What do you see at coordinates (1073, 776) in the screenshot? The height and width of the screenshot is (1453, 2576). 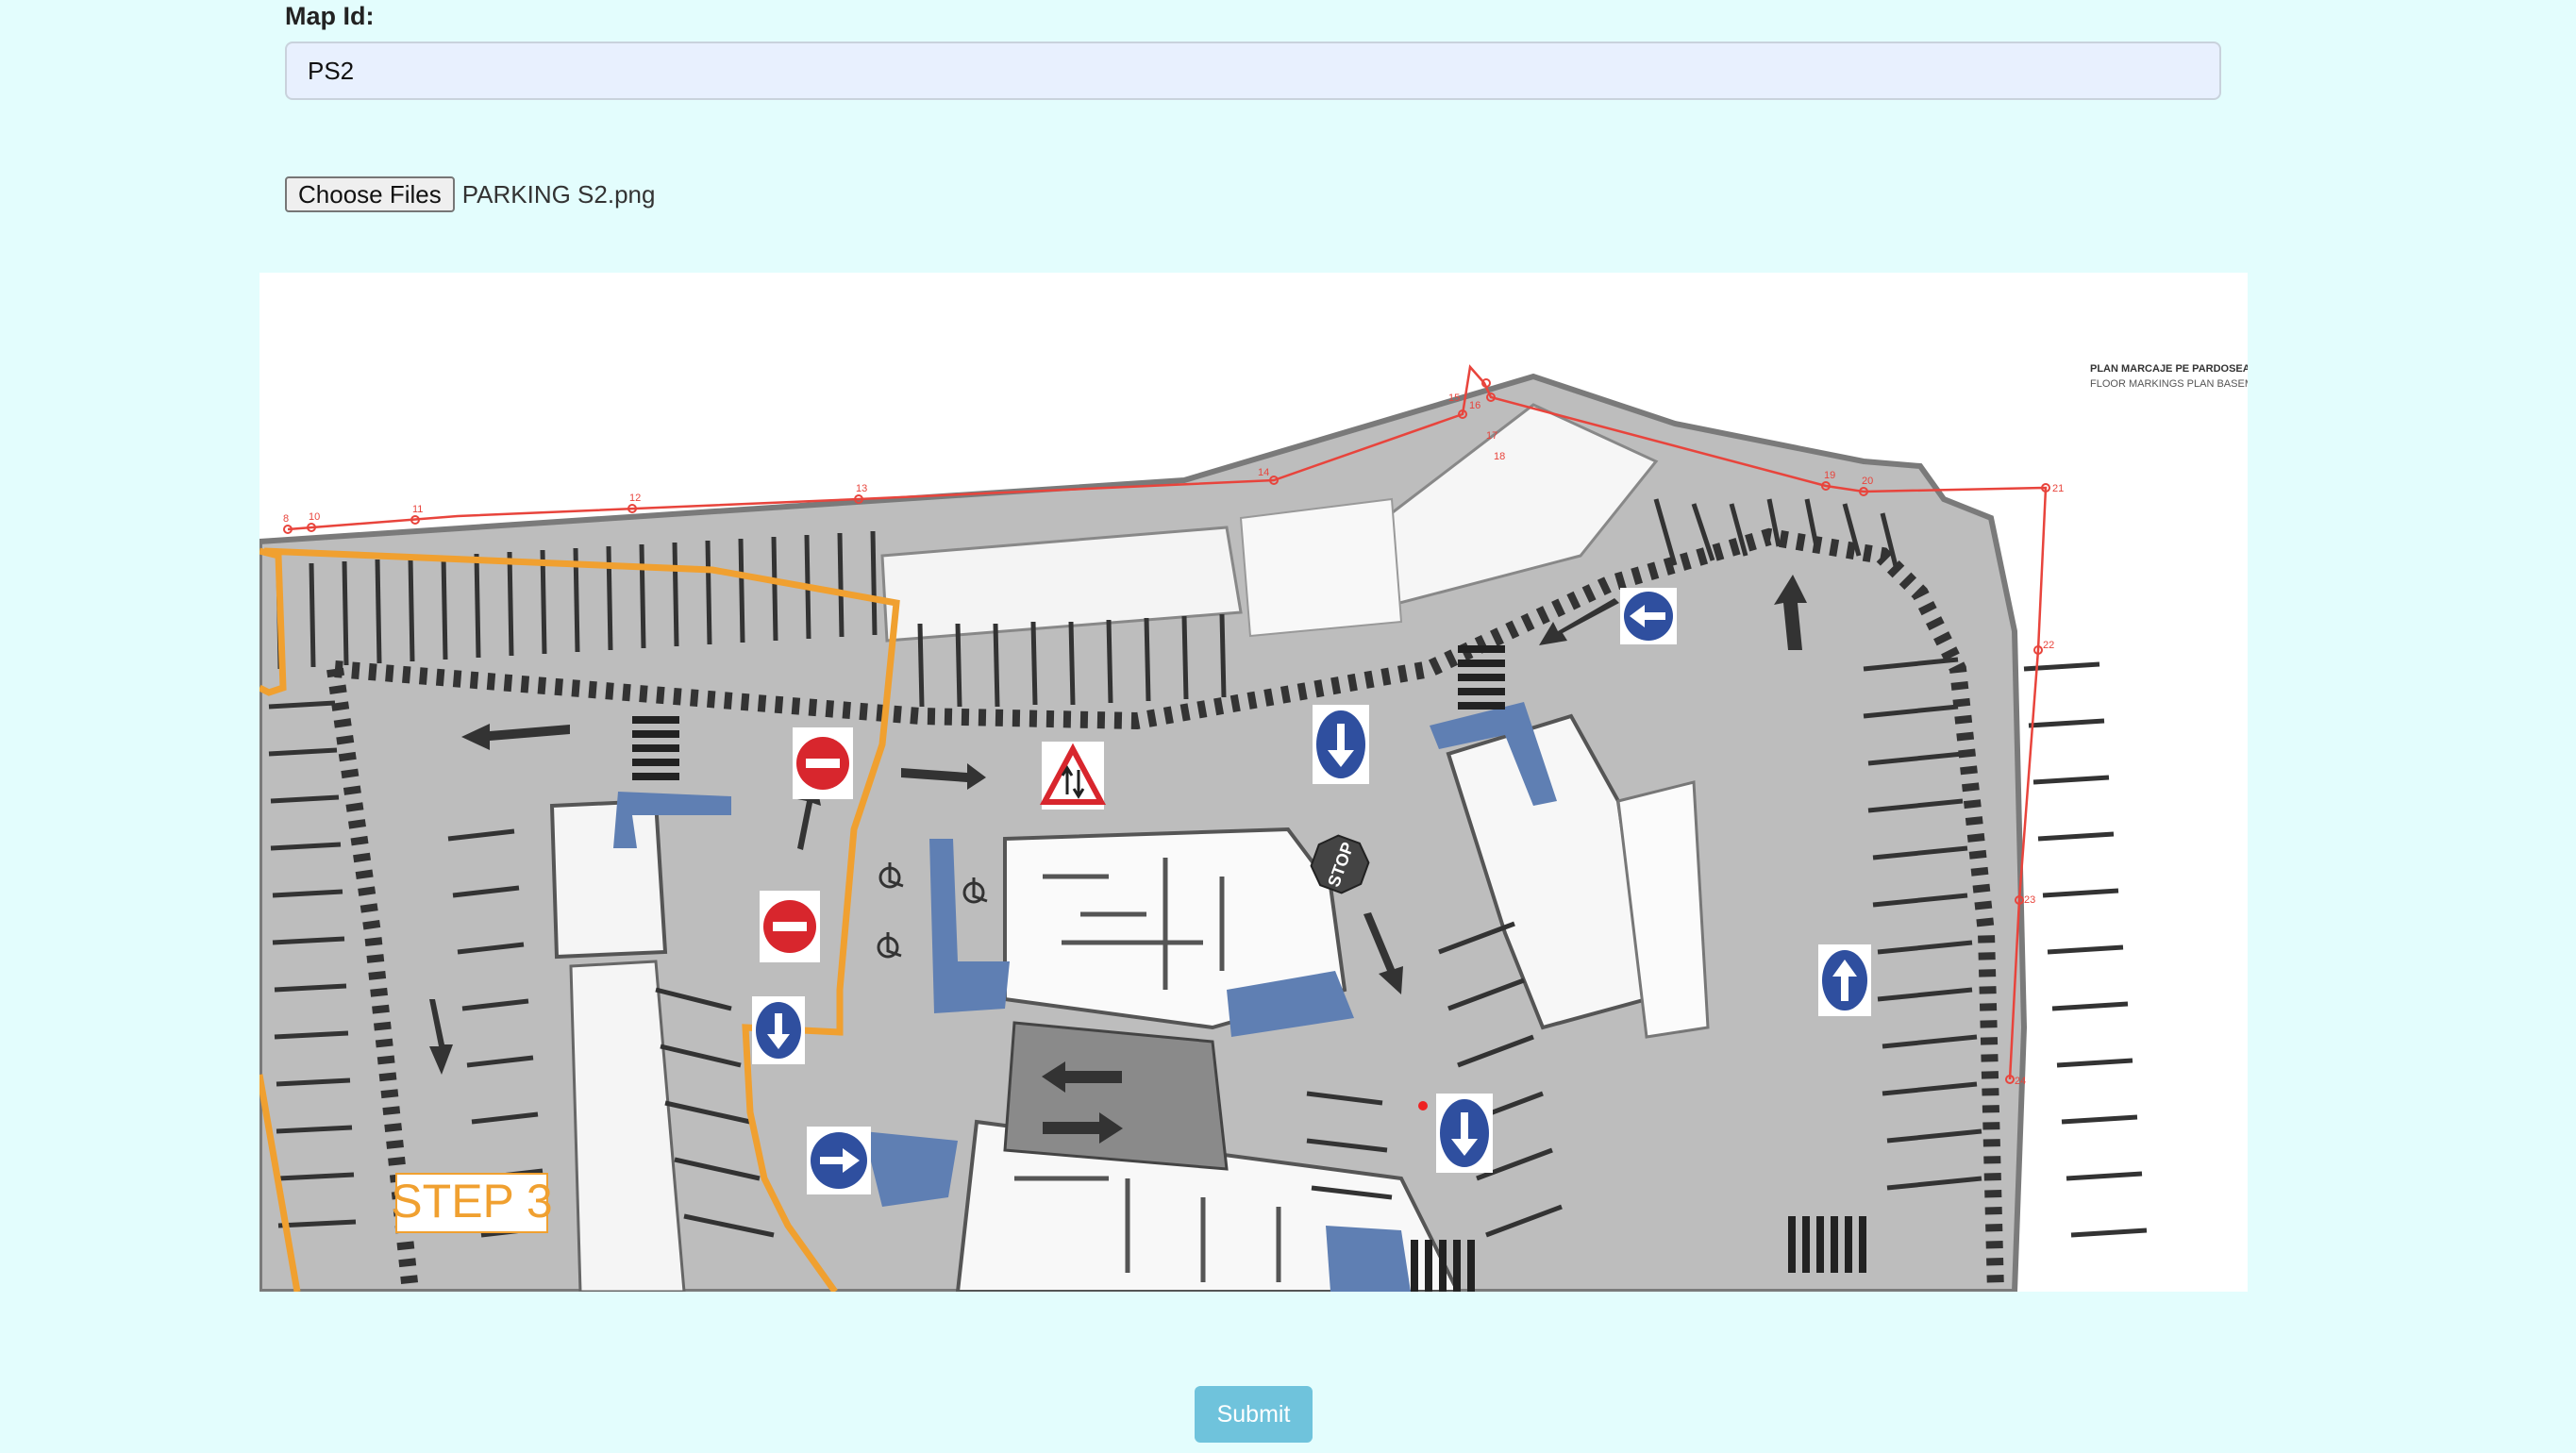 I see `two-way-traffic-warning-icon` at bounding box center [1073, 776].